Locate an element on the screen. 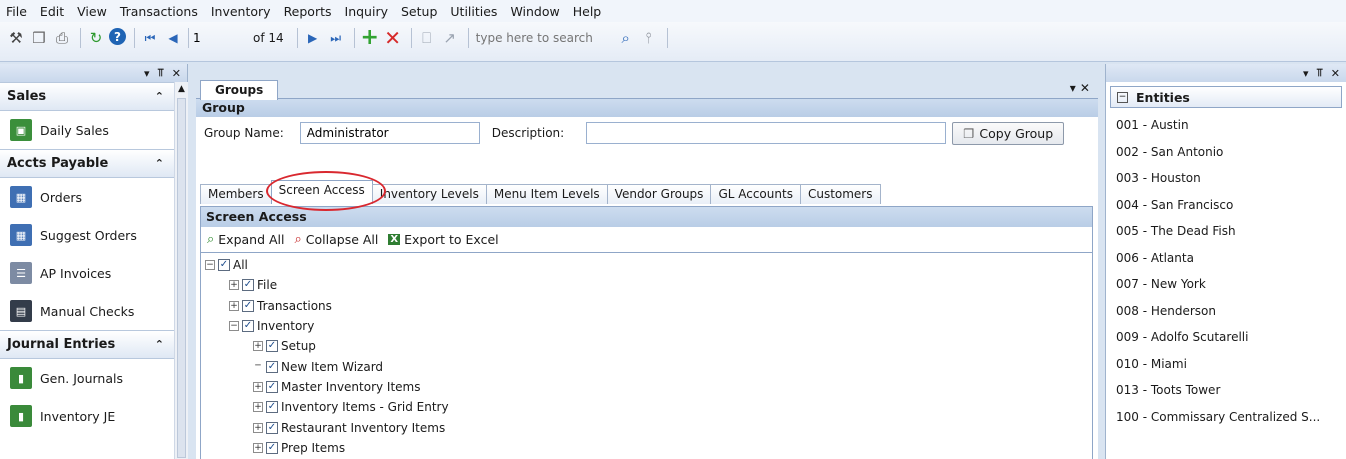 The image size is (1346, 459). entity-item: 010 - Miami is located at coordinates (1226, 364).